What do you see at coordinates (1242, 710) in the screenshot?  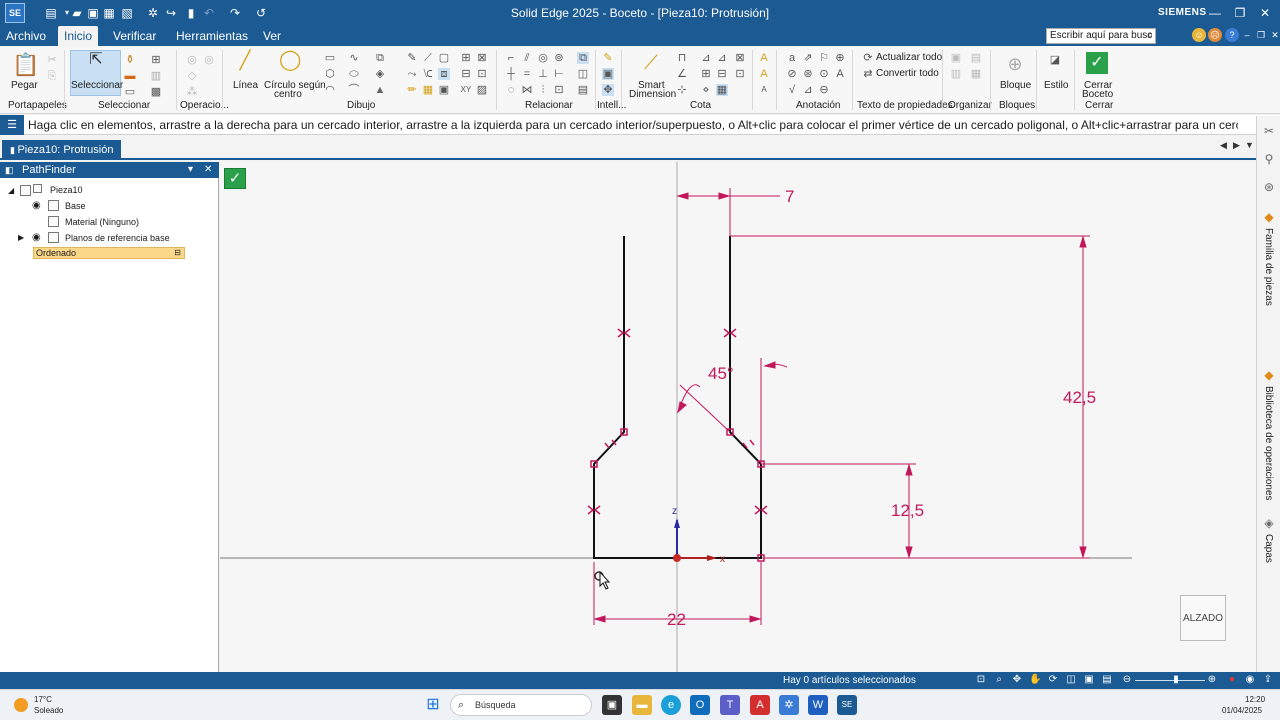 I see `clock-date: 01/04/2025` at bounding box center [1242, 710].